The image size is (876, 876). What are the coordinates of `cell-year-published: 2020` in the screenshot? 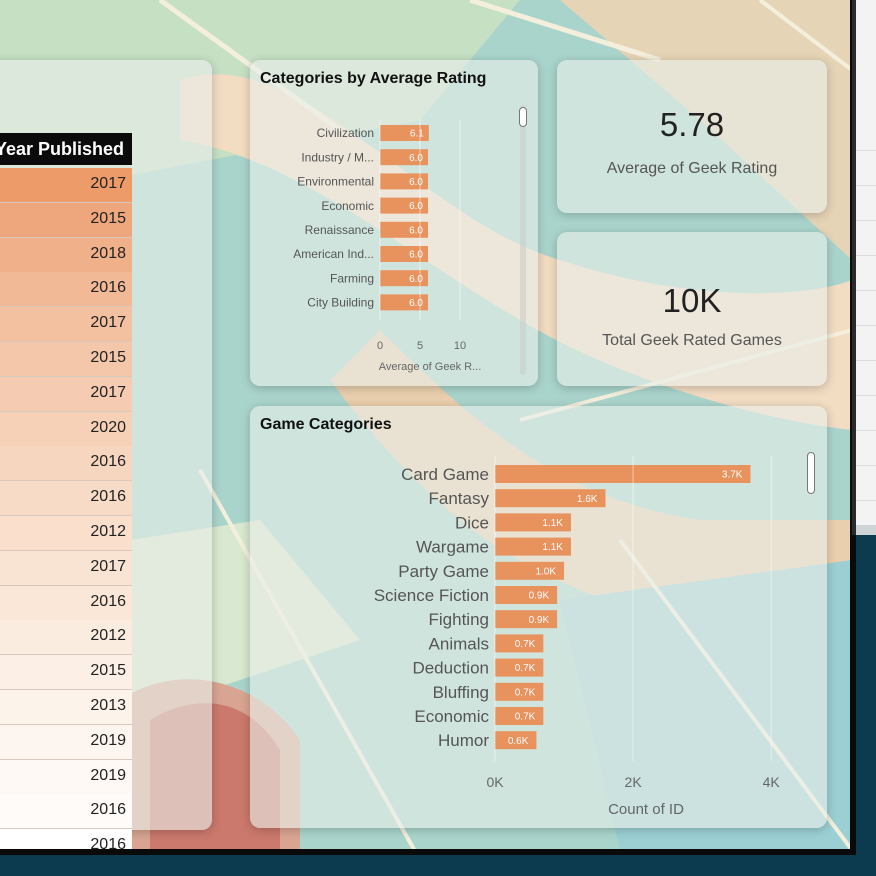 It's located at (108, 427).